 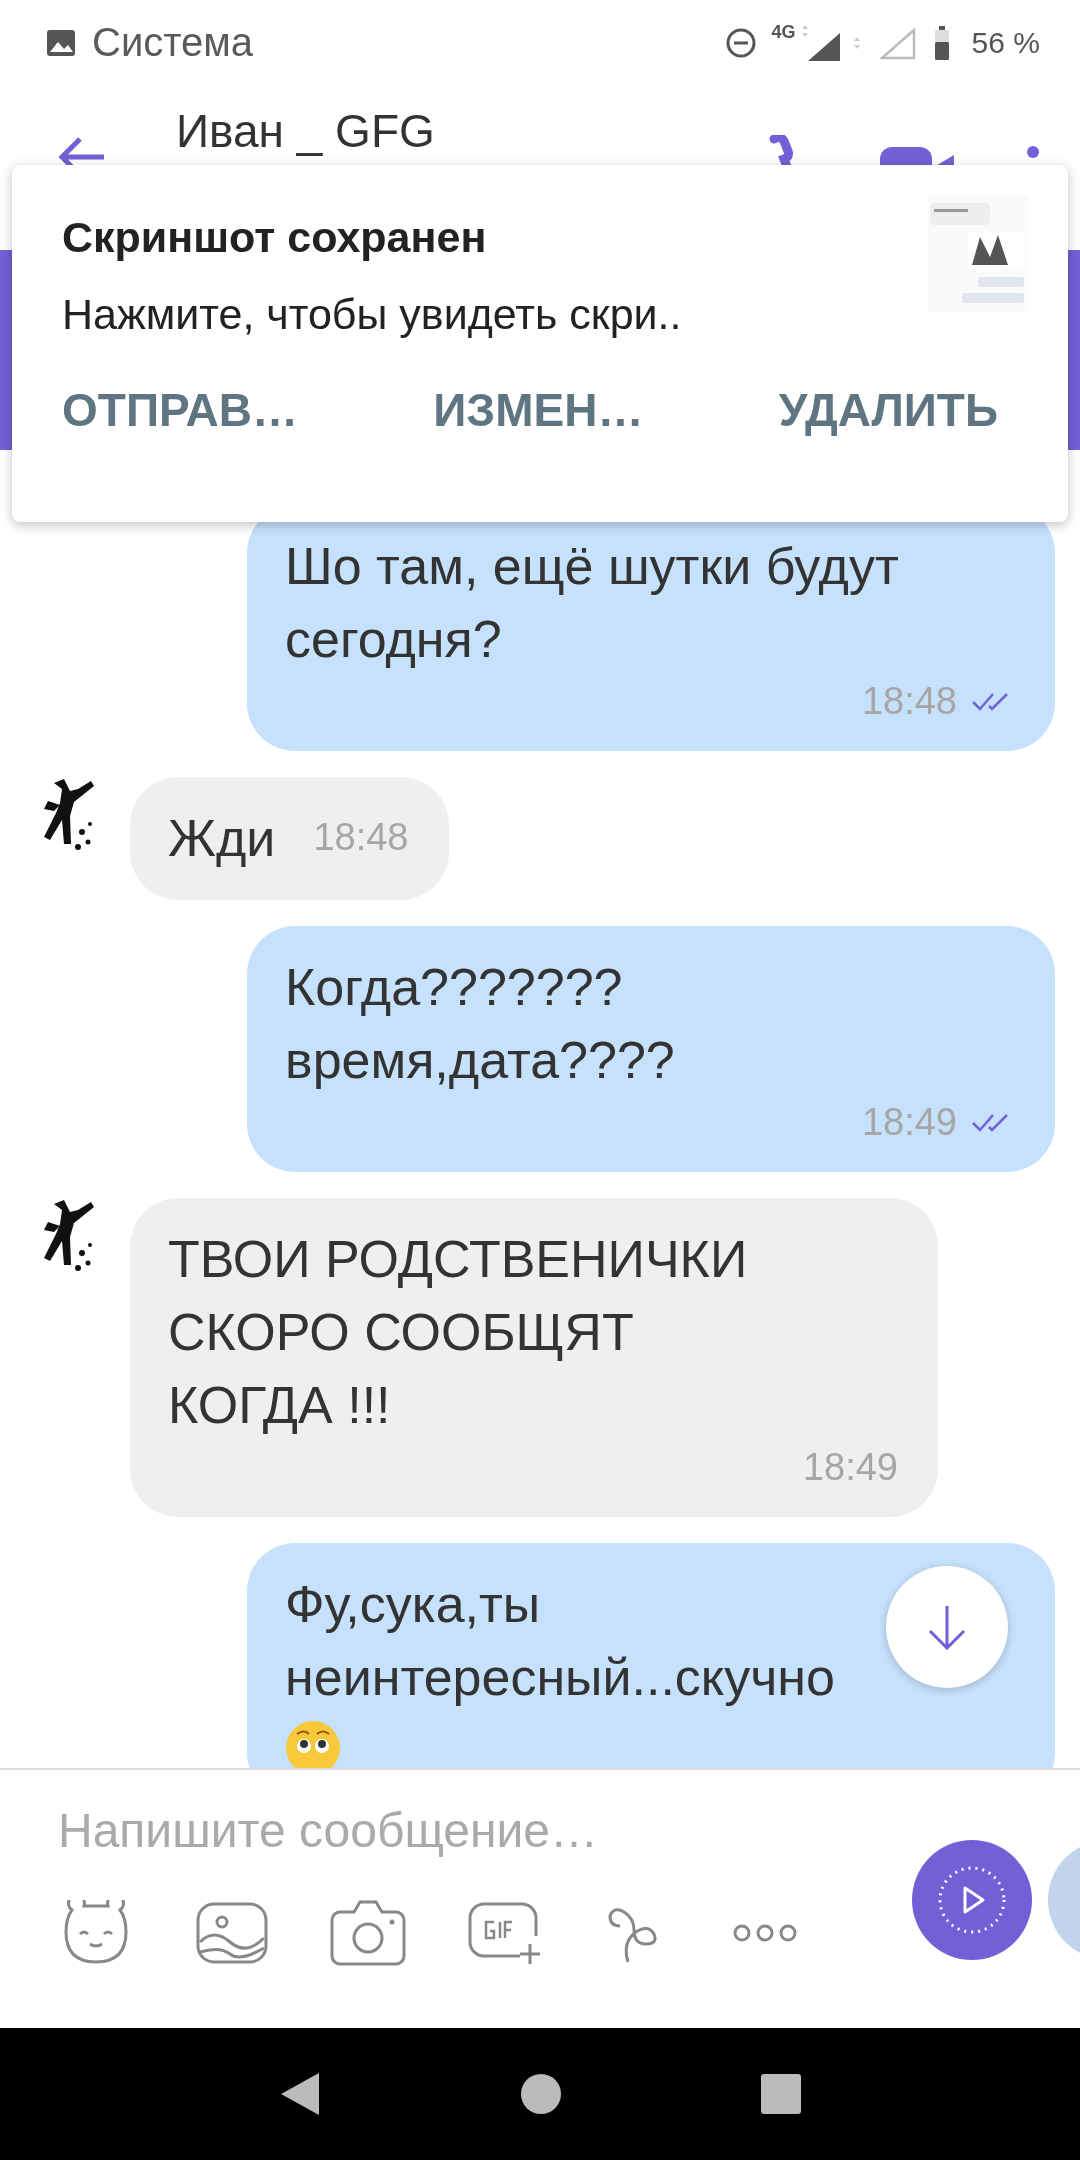 I want to click on more-dots-icon, so click(x=765, y=1933).